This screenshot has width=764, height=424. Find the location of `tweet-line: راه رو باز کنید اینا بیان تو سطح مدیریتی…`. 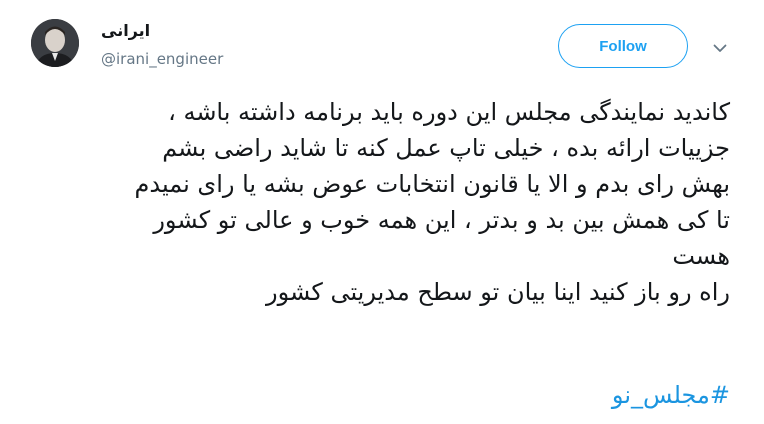

tweet-line: راه رو باز کنید اینا بیان تو سطح مدیریتی… is located at coordinates (497, 292).